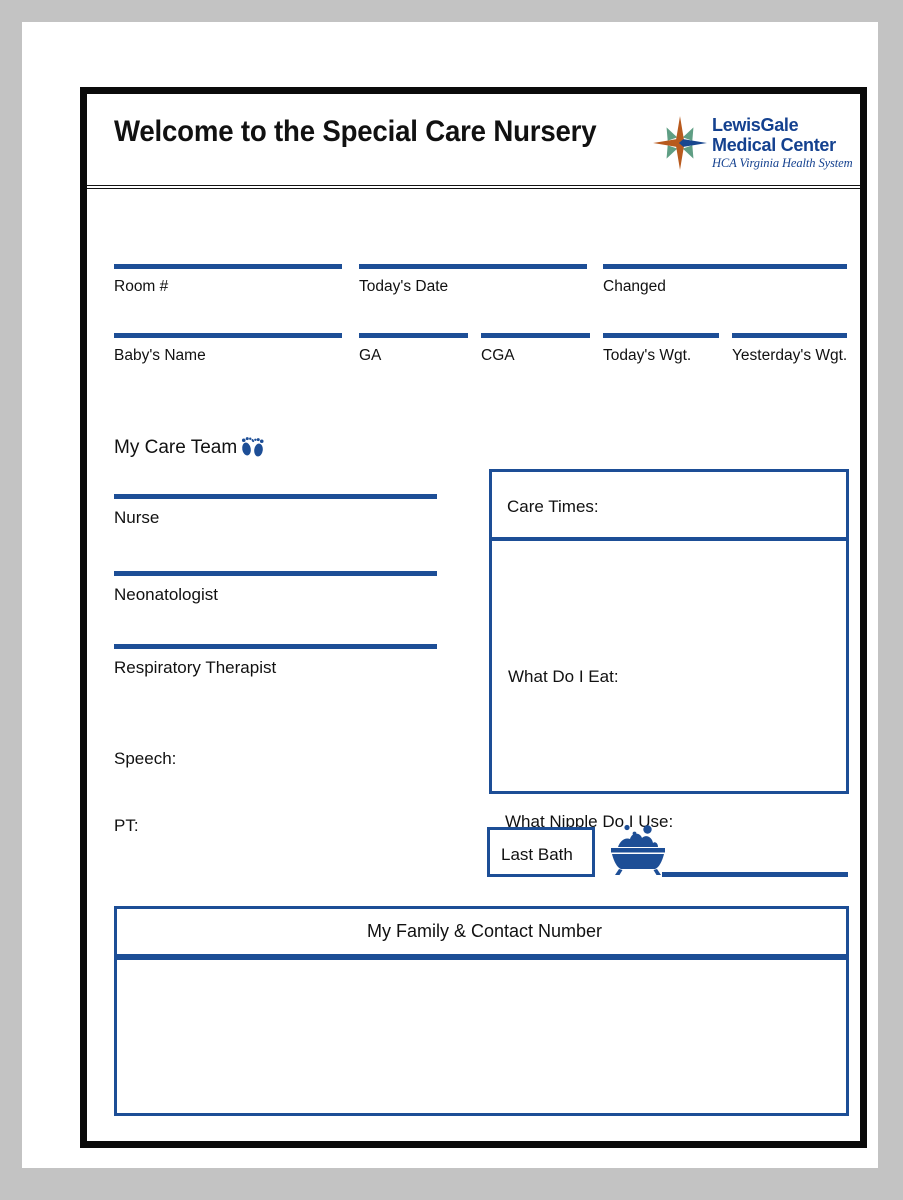 The width and height of the screenshot is (903, 1200). What do you see at coordinates (680, 143) in the screenshot?
I see `compass-star-icon` at bounding box center [680, 143].